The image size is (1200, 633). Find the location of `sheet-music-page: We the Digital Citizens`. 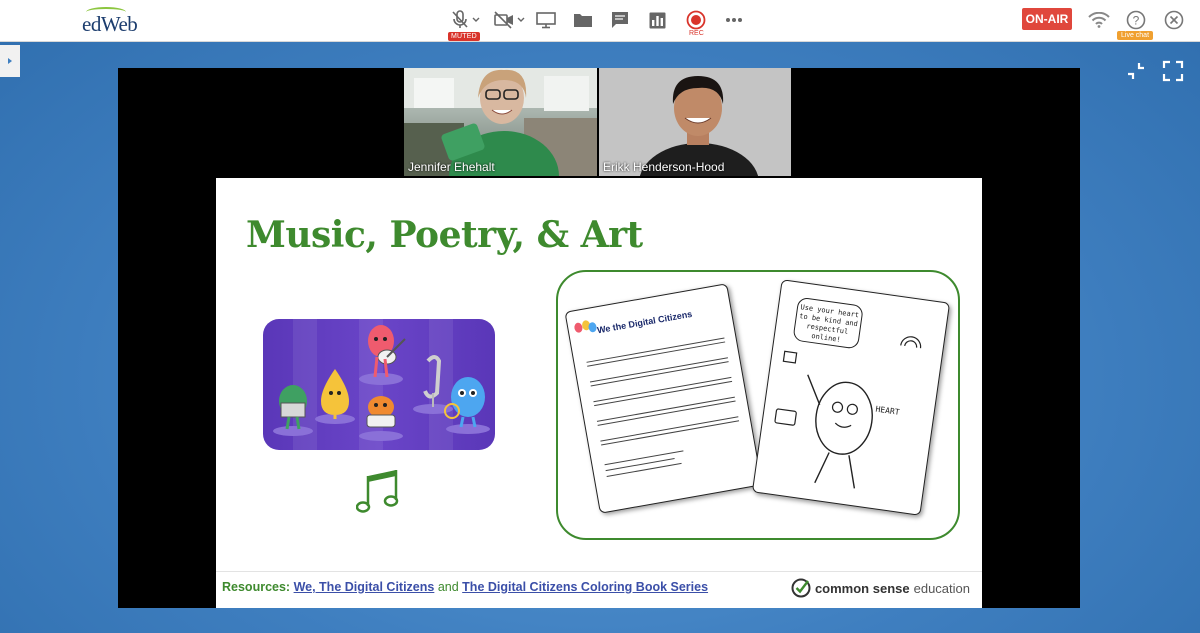

sheet-music-page: We the Digital Citizens is located at coordinates (663, 398).